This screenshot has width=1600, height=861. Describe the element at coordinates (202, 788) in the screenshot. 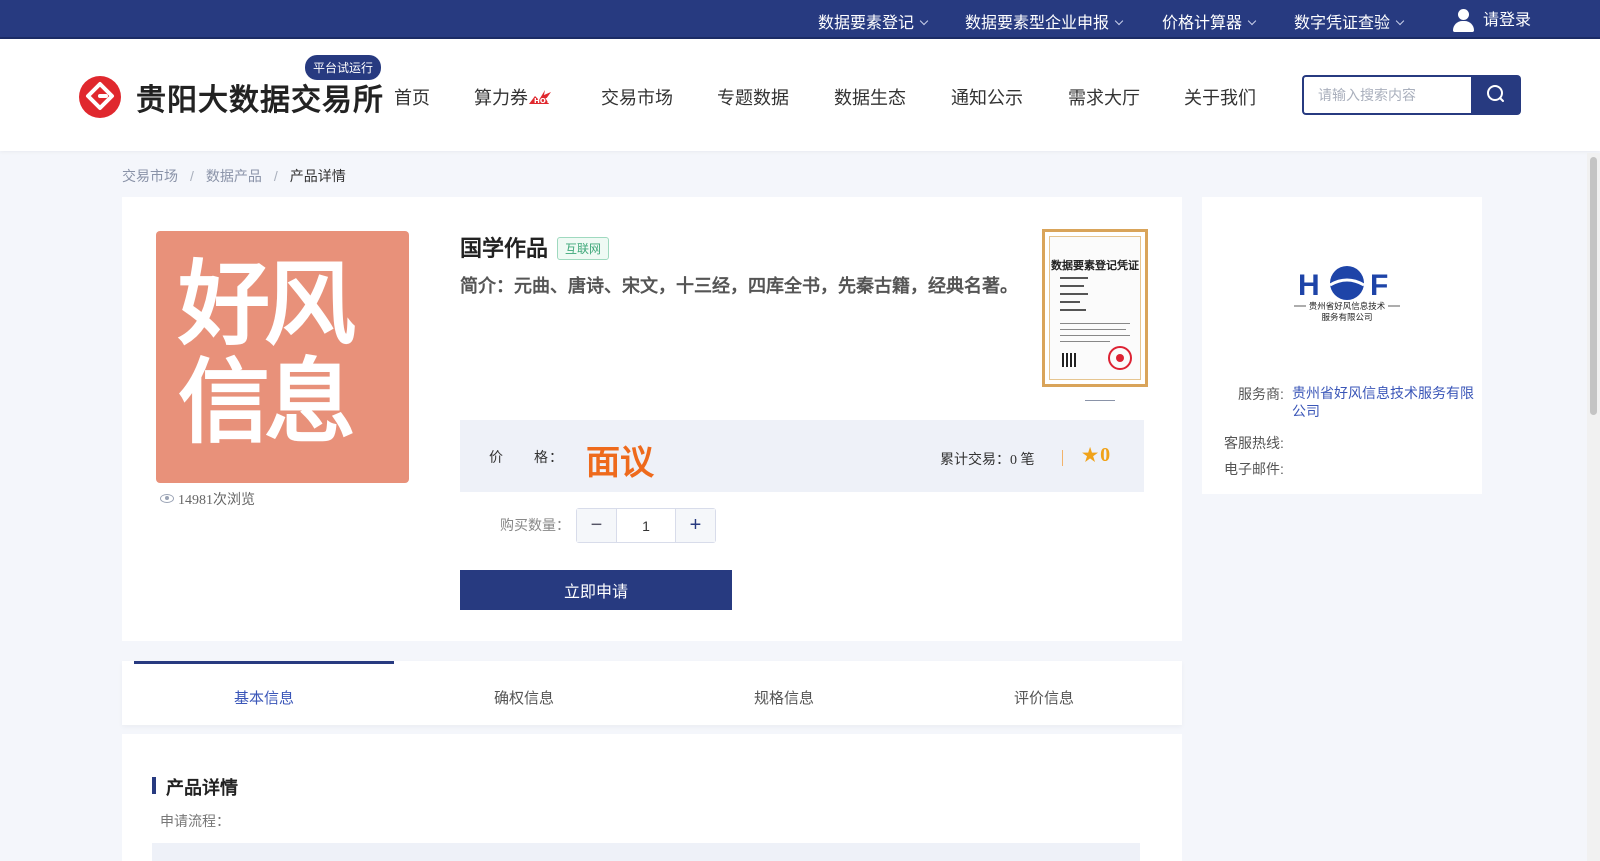

I see `section-title: 产品详情` at that location.